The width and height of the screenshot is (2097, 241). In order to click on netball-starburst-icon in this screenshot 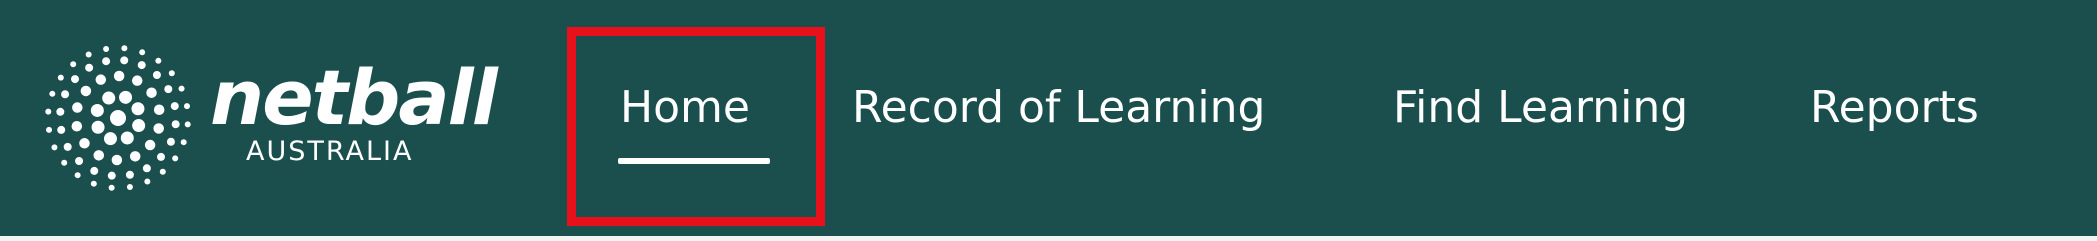, I will do `click(118, 118)`.